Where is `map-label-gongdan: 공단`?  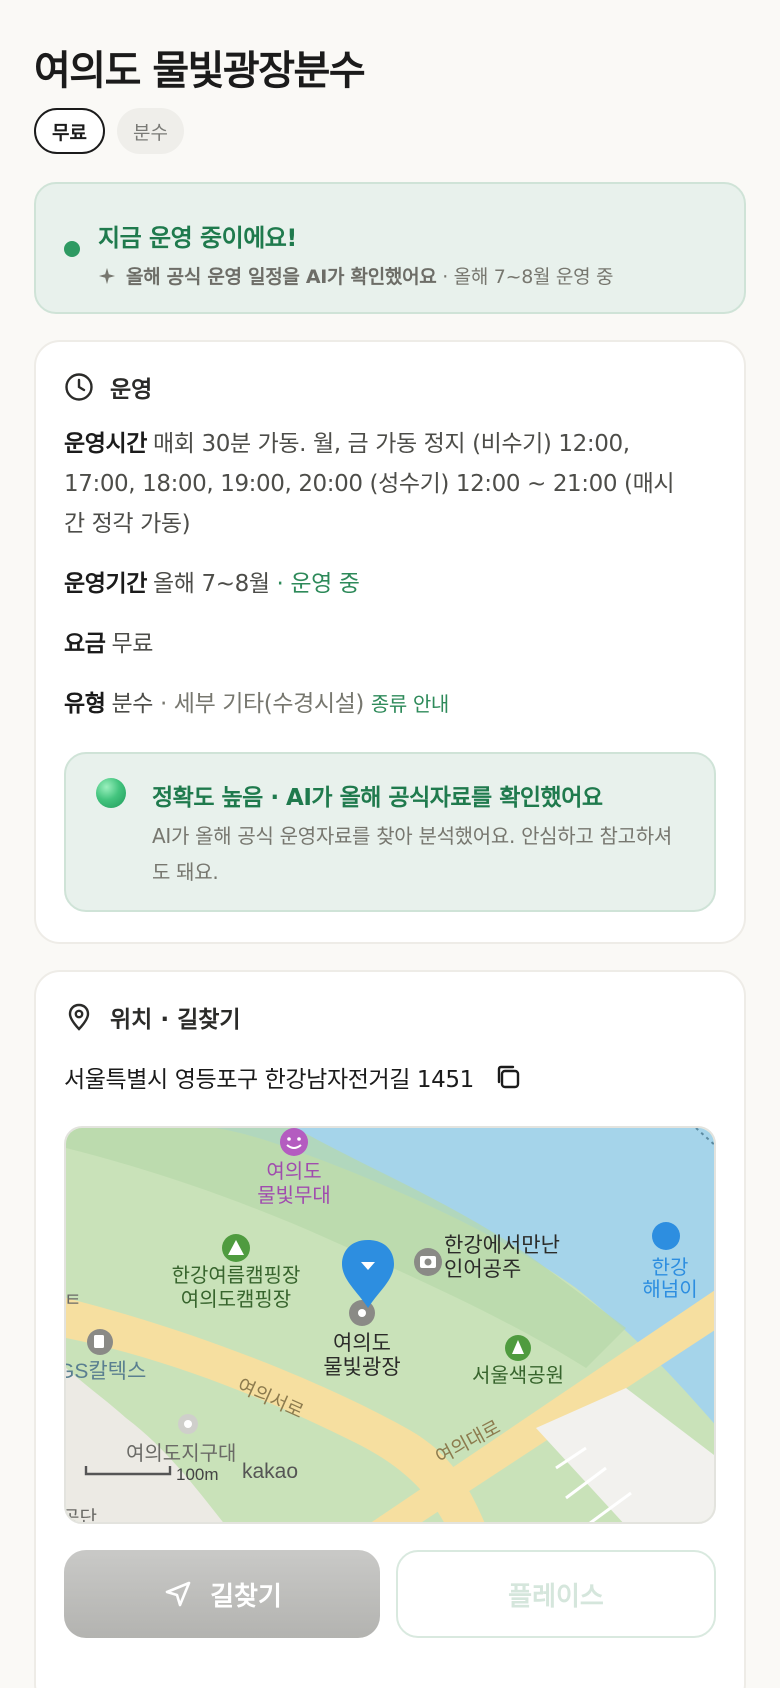 map-label-gongdan: 공단 is located at coordinates (81, 1515).